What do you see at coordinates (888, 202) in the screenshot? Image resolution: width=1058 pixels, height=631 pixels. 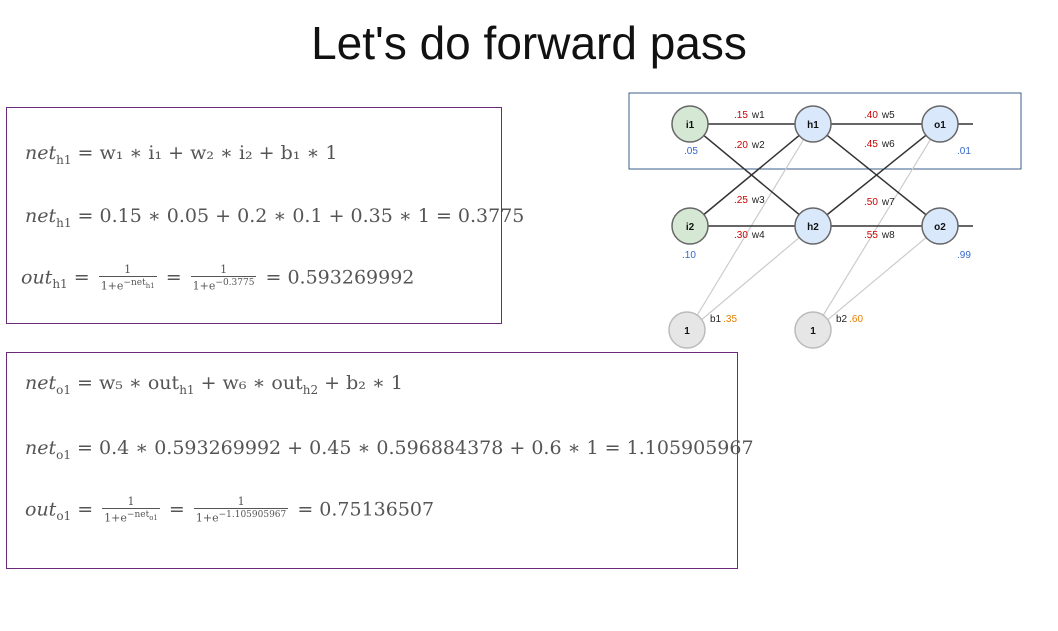 I see `w7-name: w7` at bounding box center [888, 202].